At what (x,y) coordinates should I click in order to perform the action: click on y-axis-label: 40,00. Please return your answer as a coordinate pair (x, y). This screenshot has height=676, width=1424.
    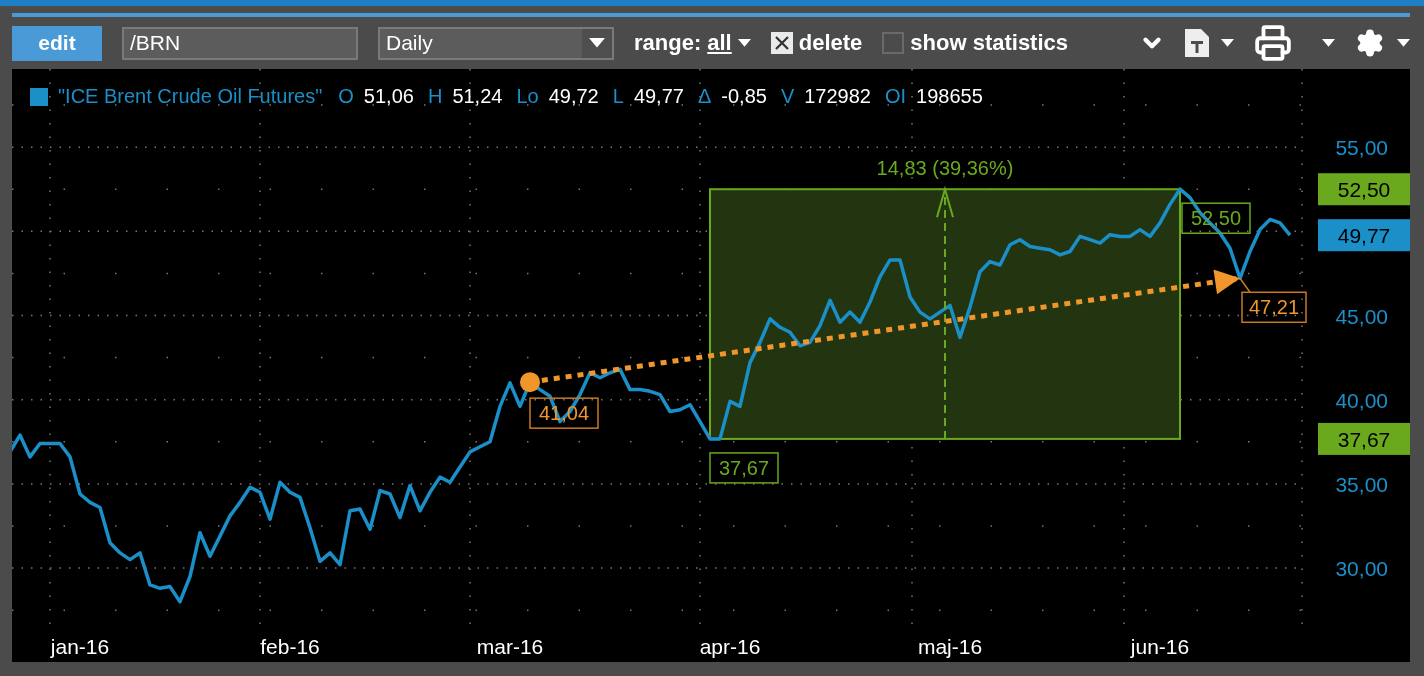
    Looking at the image, I should click on (1361, 400).